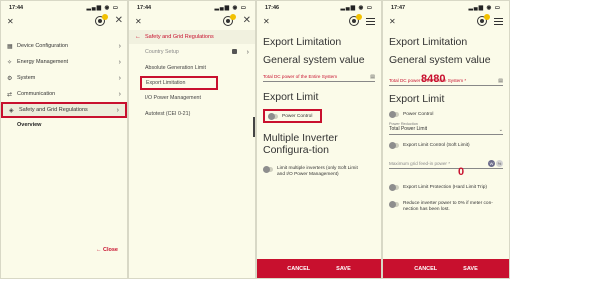 The height and width of the screenshot is (282, 600). What do you see at coordinates (394, 204) in the screenshot?
I see `reduce-power-toggle` at bounding box center [394, 204].